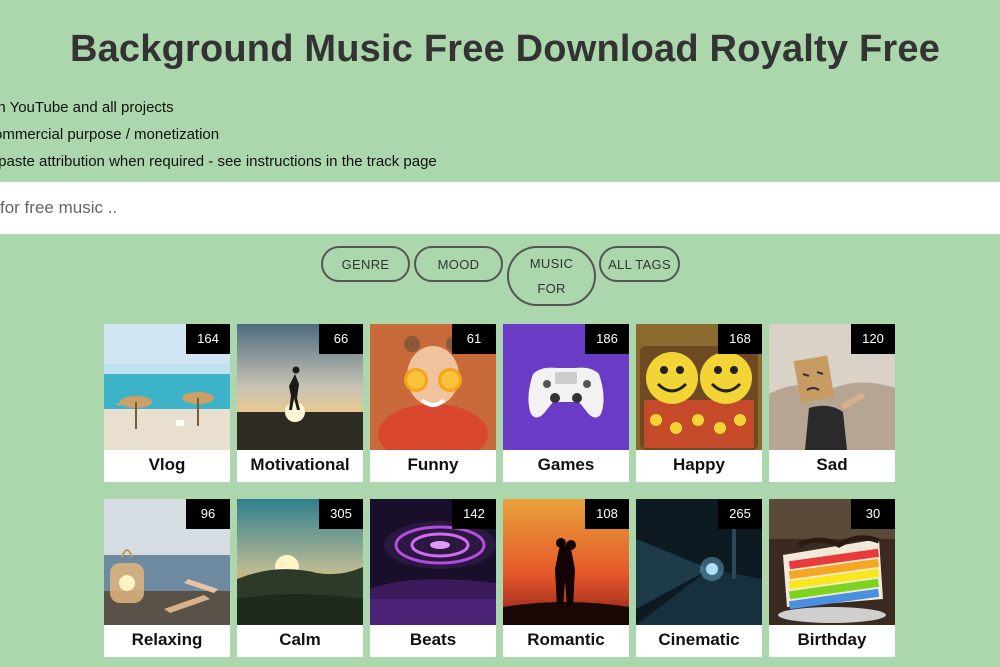 This screenshot has width=1000, height=667. Describe the element at coordinates (433, 578) in the screenshot. I see `category-card-beats: 142 Beats` at that location.